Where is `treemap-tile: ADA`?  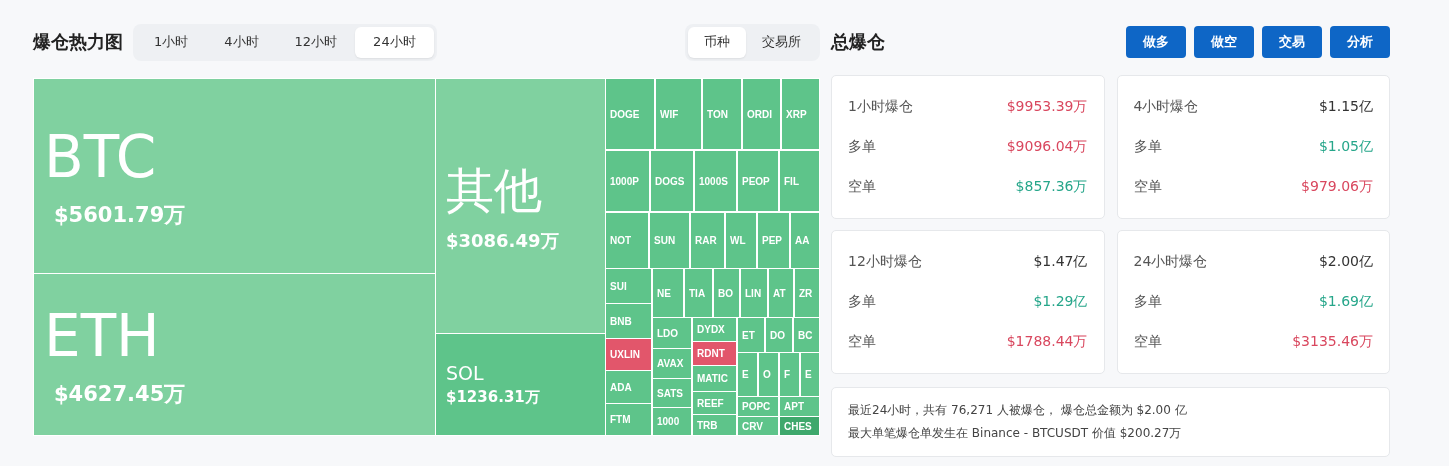 treemap-tile: ADA is located at coordinates (628, 387).